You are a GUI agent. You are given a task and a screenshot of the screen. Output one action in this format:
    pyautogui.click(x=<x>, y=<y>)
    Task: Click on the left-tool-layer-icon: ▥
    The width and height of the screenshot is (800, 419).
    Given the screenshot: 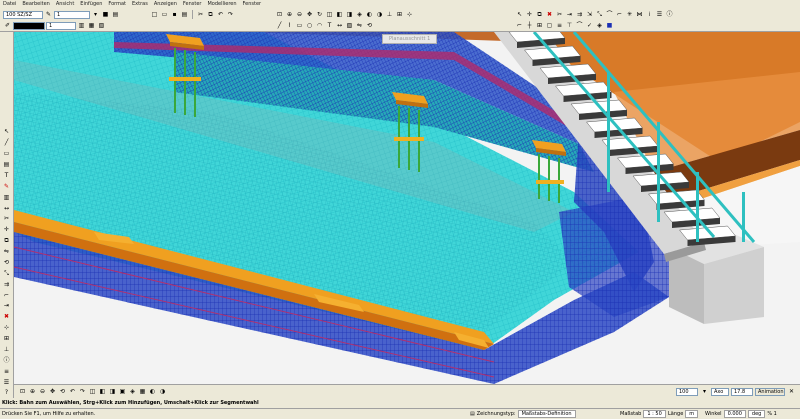 What is the action you would take?
    pyautogui.click(x=7, y=197)
    